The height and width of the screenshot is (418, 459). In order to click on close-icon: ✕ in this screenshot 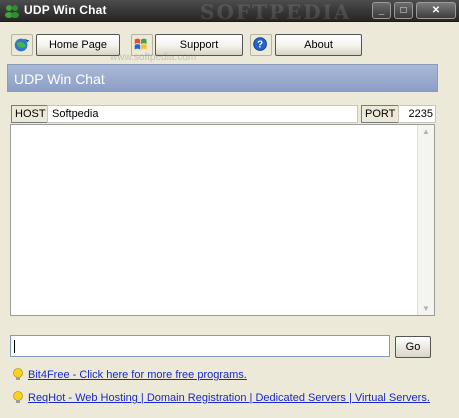, I will do `click(436, 10)`.